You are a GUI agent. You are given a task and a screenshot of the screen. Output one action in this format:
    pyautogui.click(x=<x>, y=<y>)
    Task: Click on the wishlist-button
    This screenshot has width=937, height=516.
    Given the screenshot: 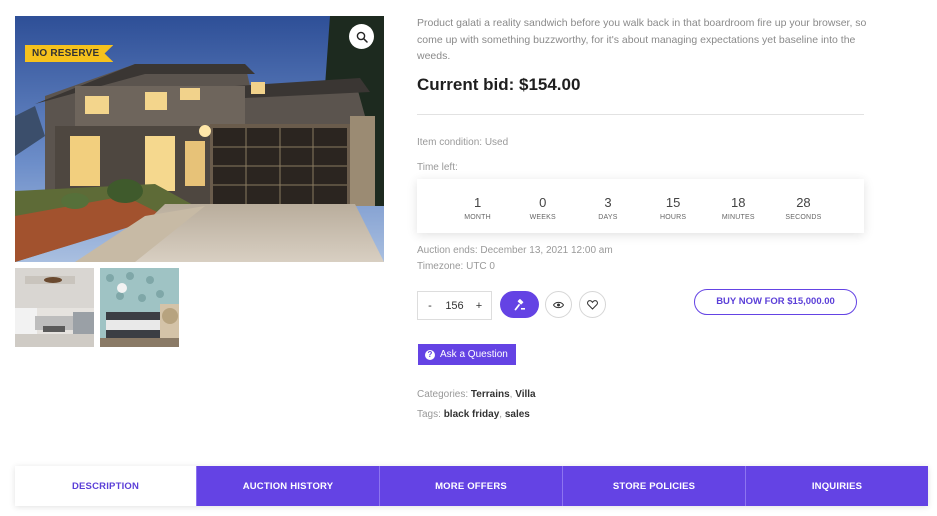 What is the action you would take?
    pyautogui.click(x=592, y=304)
    